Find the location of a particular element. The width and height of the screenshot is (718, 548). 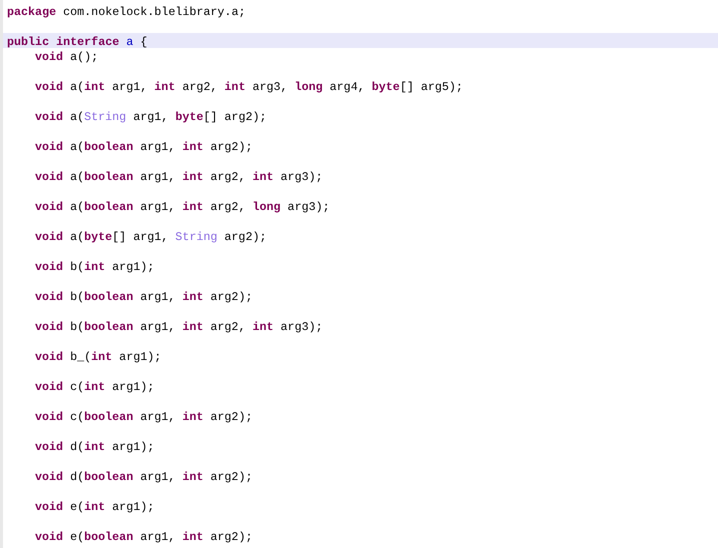

code-line: public interface a { is located at coordinates (77, 42).